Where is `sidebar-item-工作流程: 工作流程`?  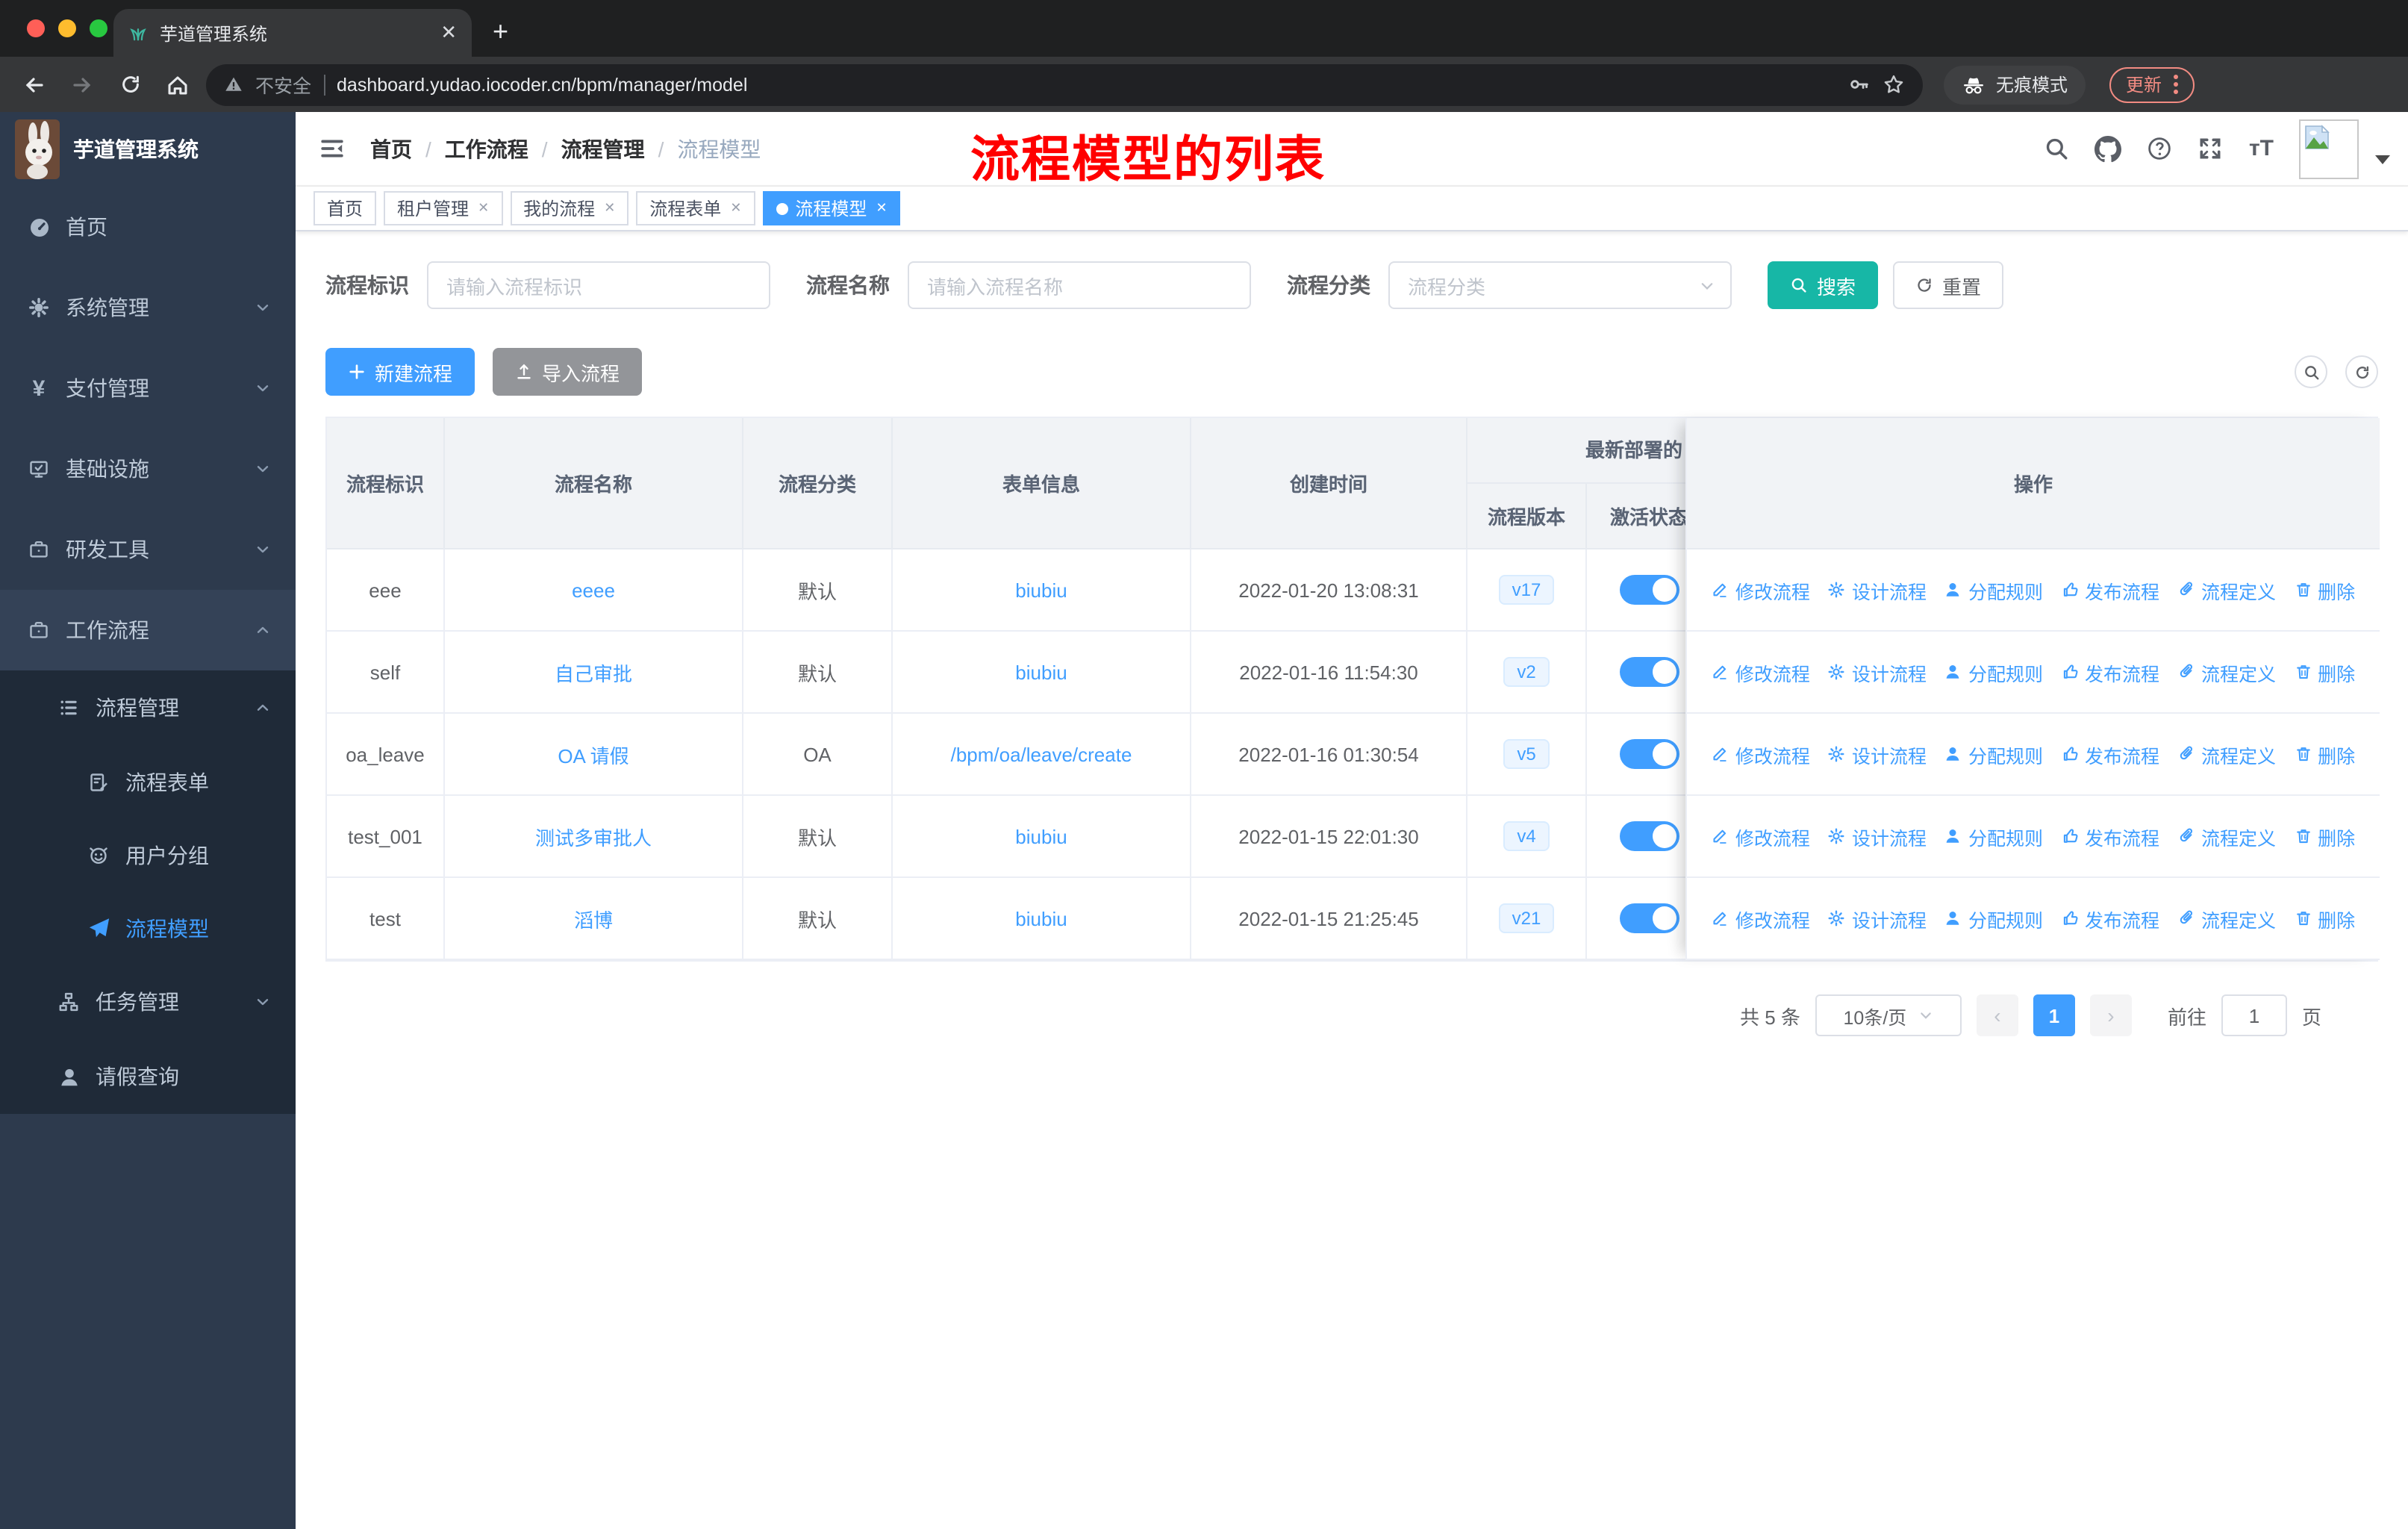 sidebar-item-工作流程: 工作流程 is located at coordinates (148, 630).